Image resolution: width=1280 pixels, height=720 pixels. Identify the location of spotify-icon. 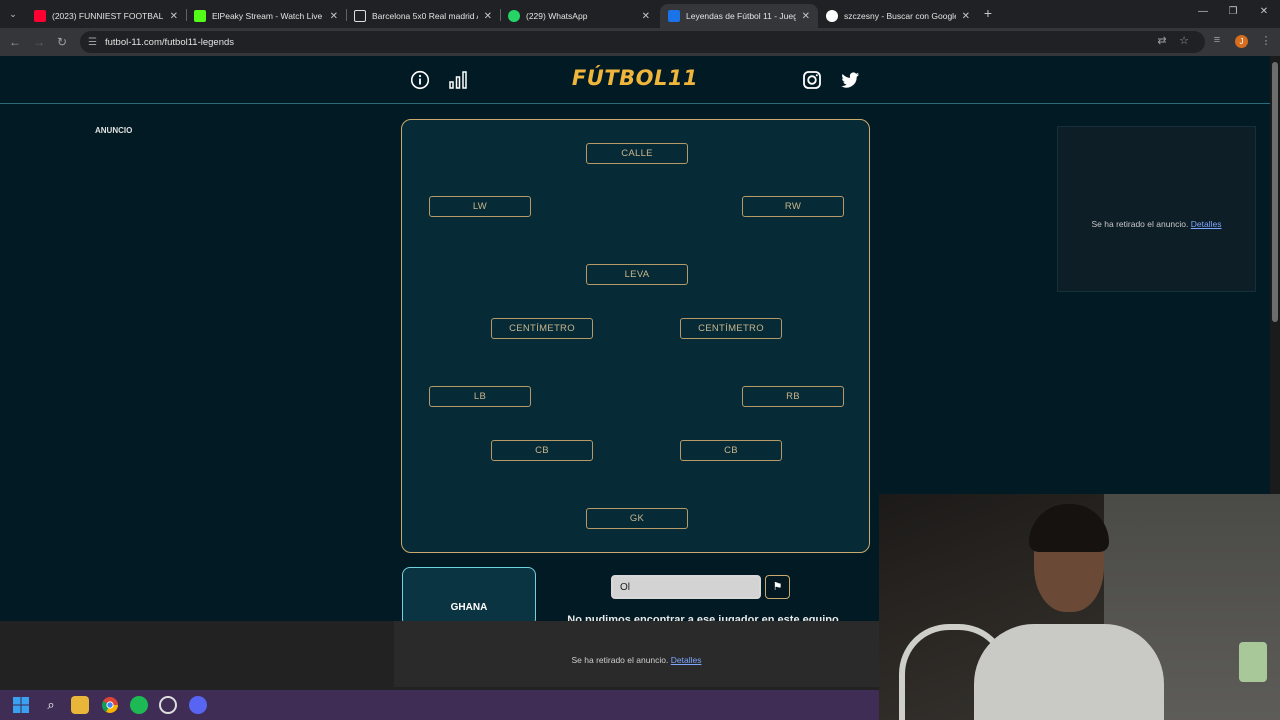
(139, 705).